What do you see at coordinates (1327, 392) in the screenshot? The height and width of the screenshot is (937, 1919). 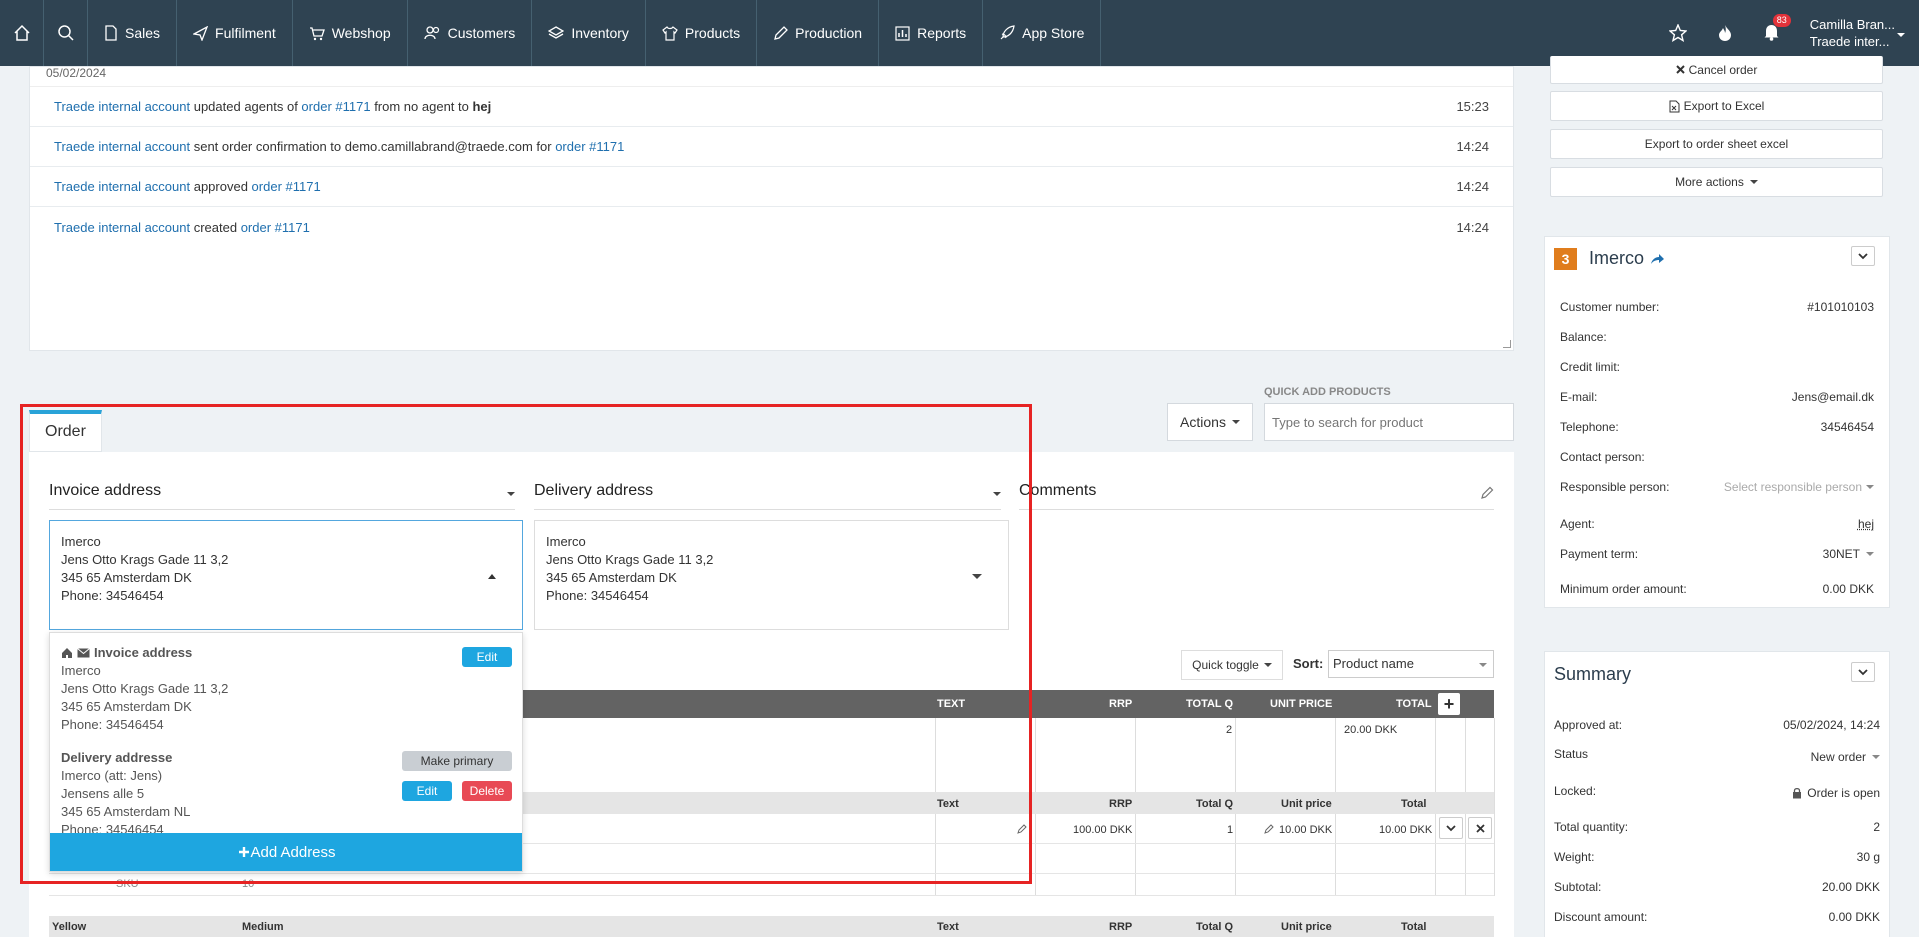 I see `quick-add-label: QUICK ADD PRODUCTS` at bounding box center [1327, 392].